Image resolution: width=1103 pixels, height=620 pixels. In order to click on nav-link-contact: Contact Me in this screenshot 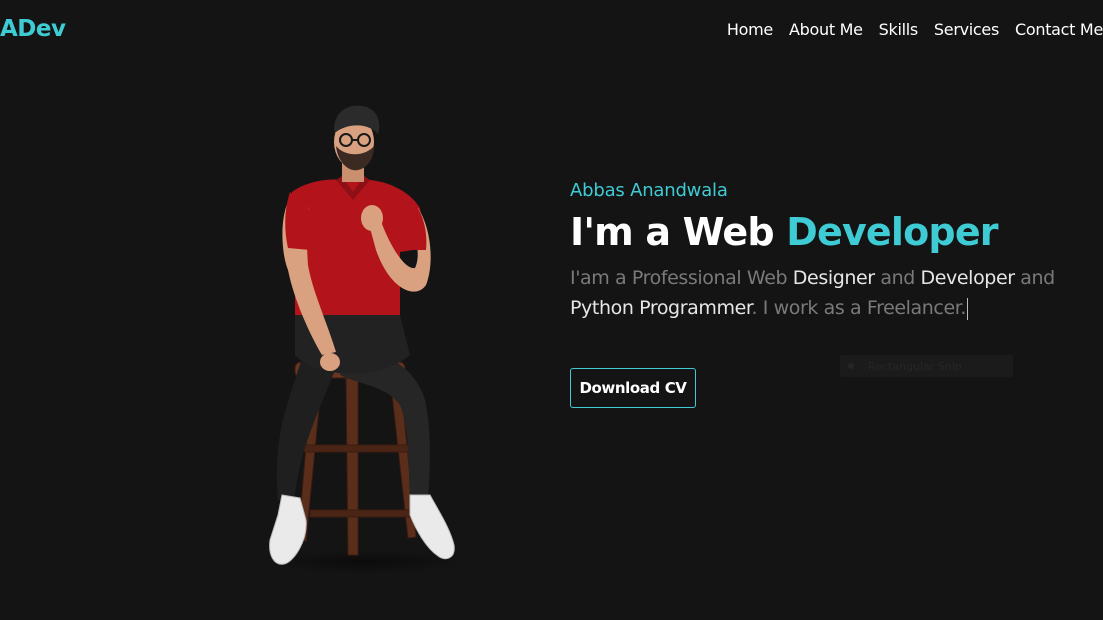, I will do `click(1059, 29)`.